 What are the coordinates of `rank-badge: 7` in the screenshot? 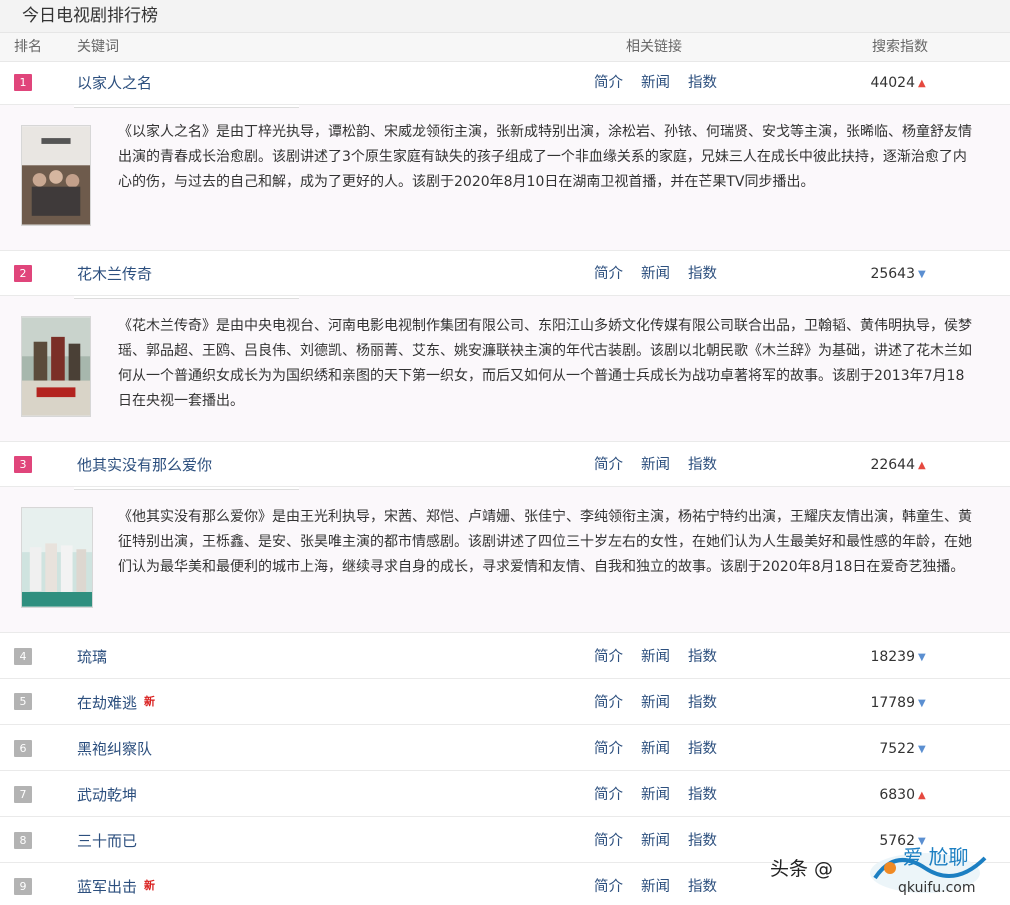 It's located at (23, 794).